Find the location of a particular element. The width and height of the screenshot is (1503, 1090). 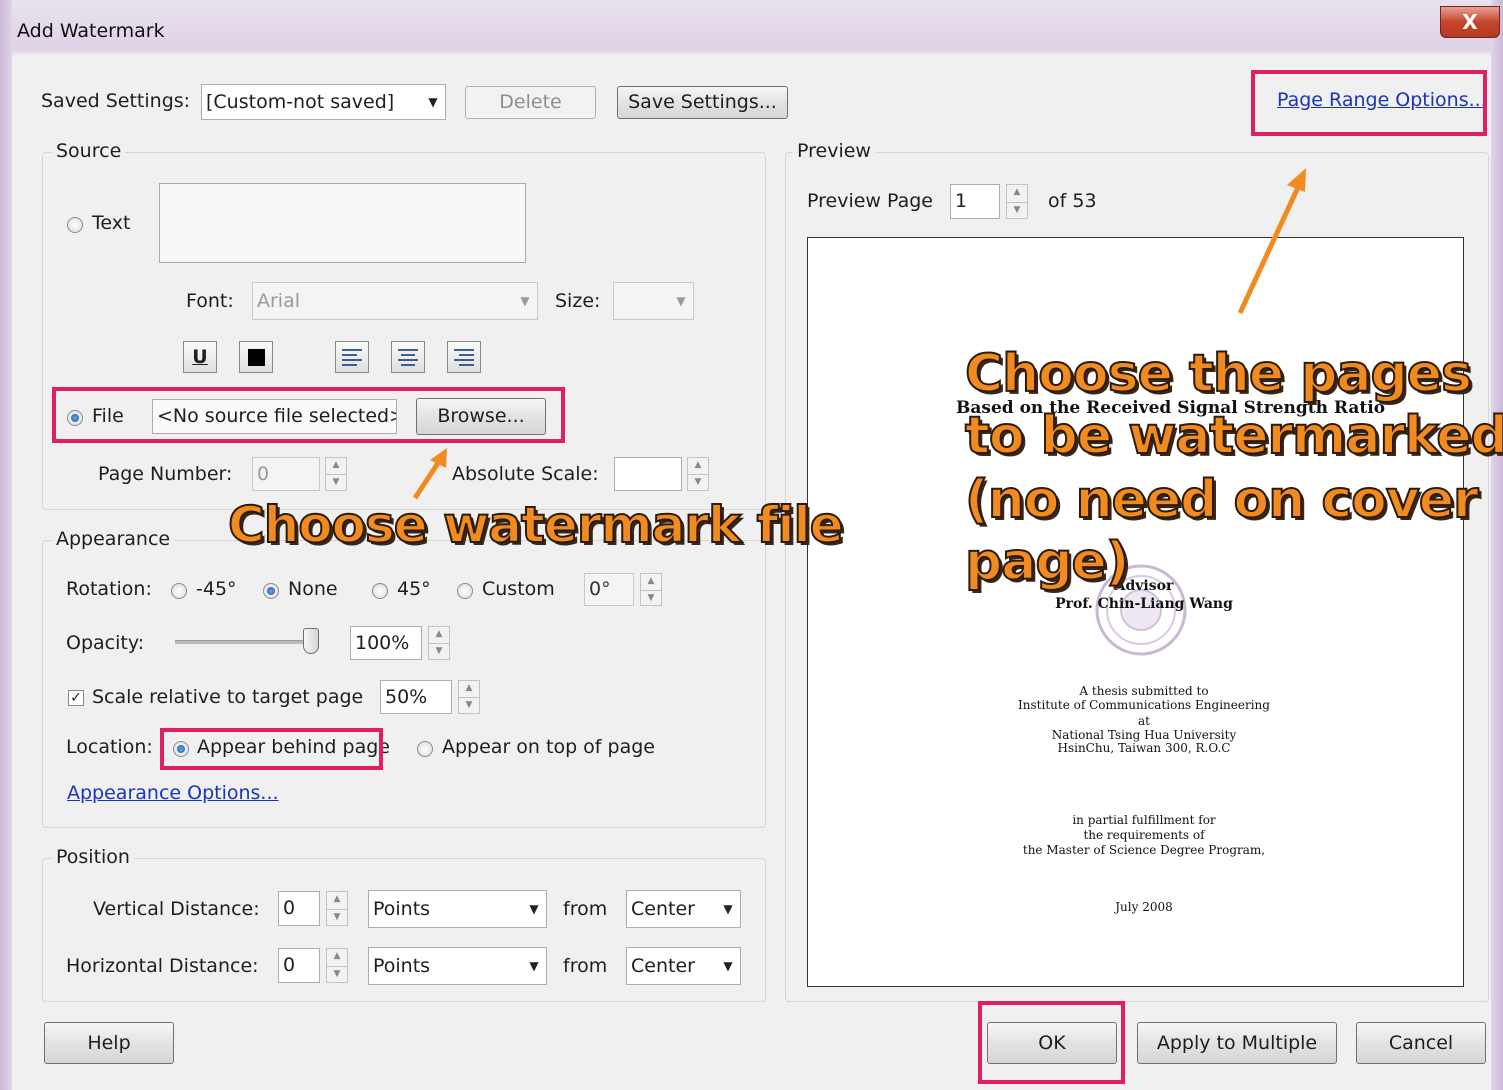

annotation-pages-line: page) is located at coordinates (1047, 562).